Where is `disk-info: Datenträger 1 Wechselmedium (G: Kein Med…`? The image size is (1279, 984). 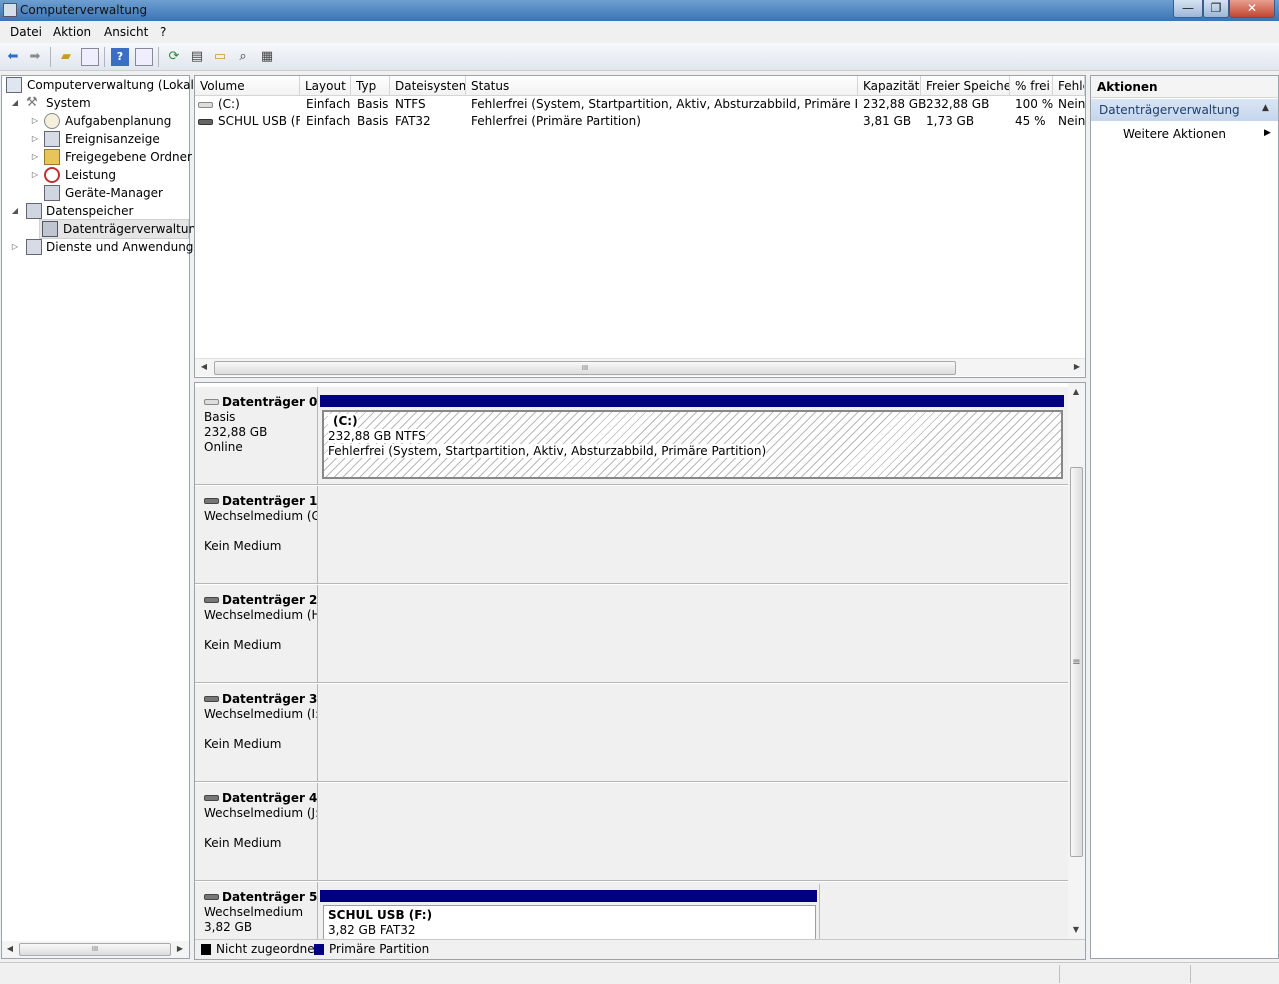 disk-info: Datenträger 1 Wechselmedium (G: Kein Med… is located at coordinates (256, 534).